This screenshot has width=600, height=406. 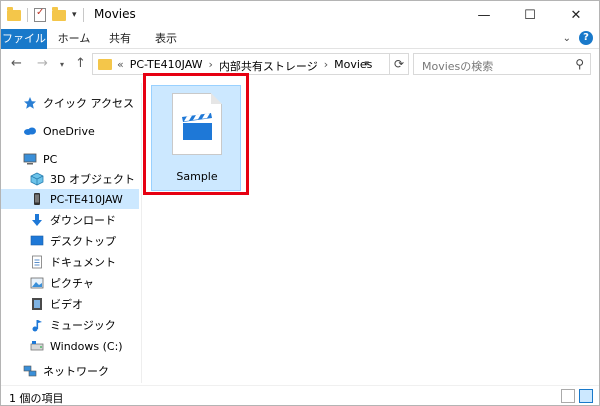 What do you see at coordinates (115, 14) in the screenshot?
I see `window-title: Movies` at bounding box center [115, 14].